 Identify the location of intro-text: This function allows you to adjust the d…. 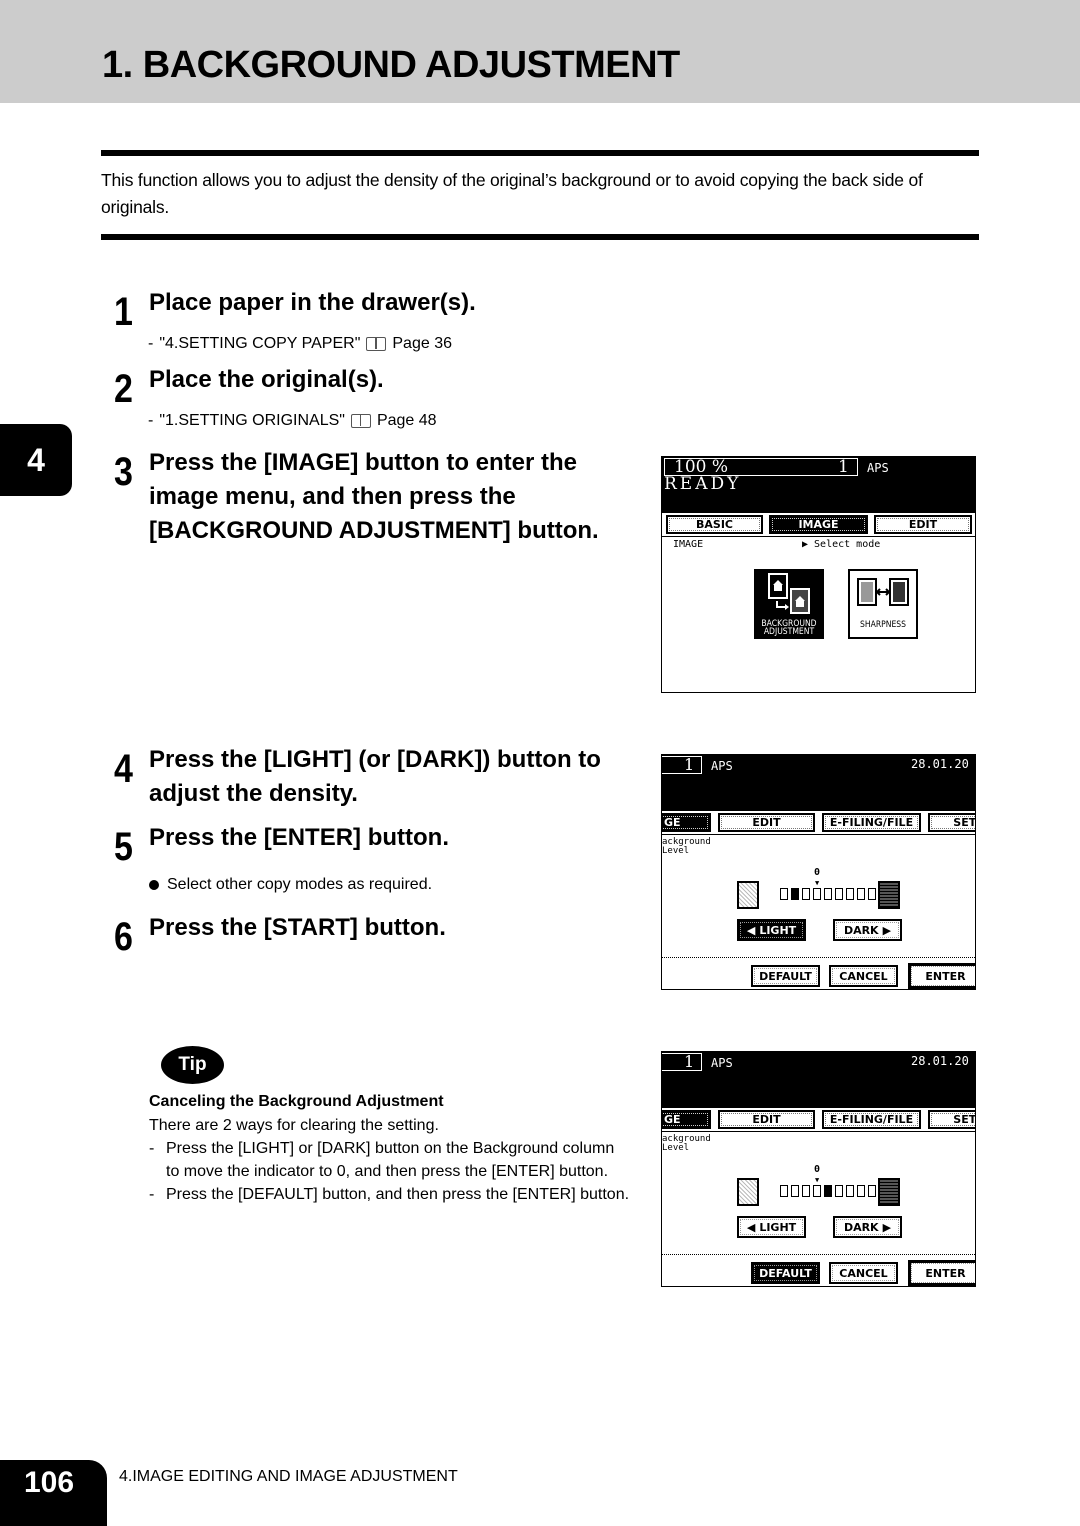
(512, 193).